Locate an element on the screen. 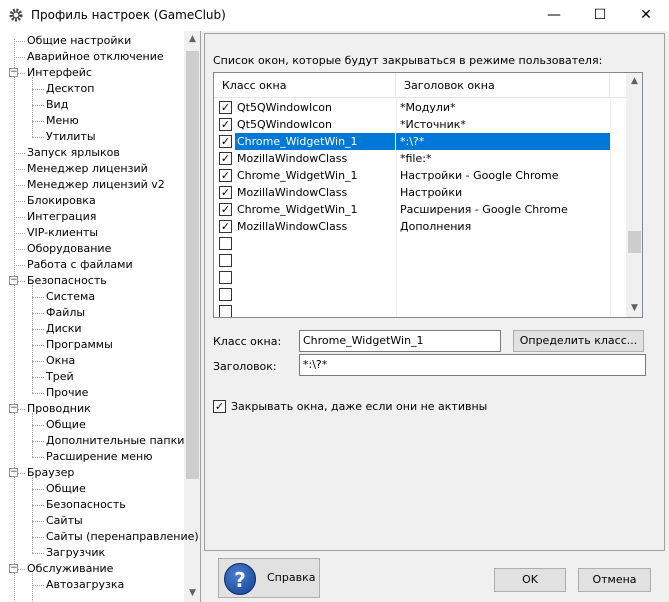  class-input: Chrome_WidgetWin_1 is located at coordinates (400, 341).